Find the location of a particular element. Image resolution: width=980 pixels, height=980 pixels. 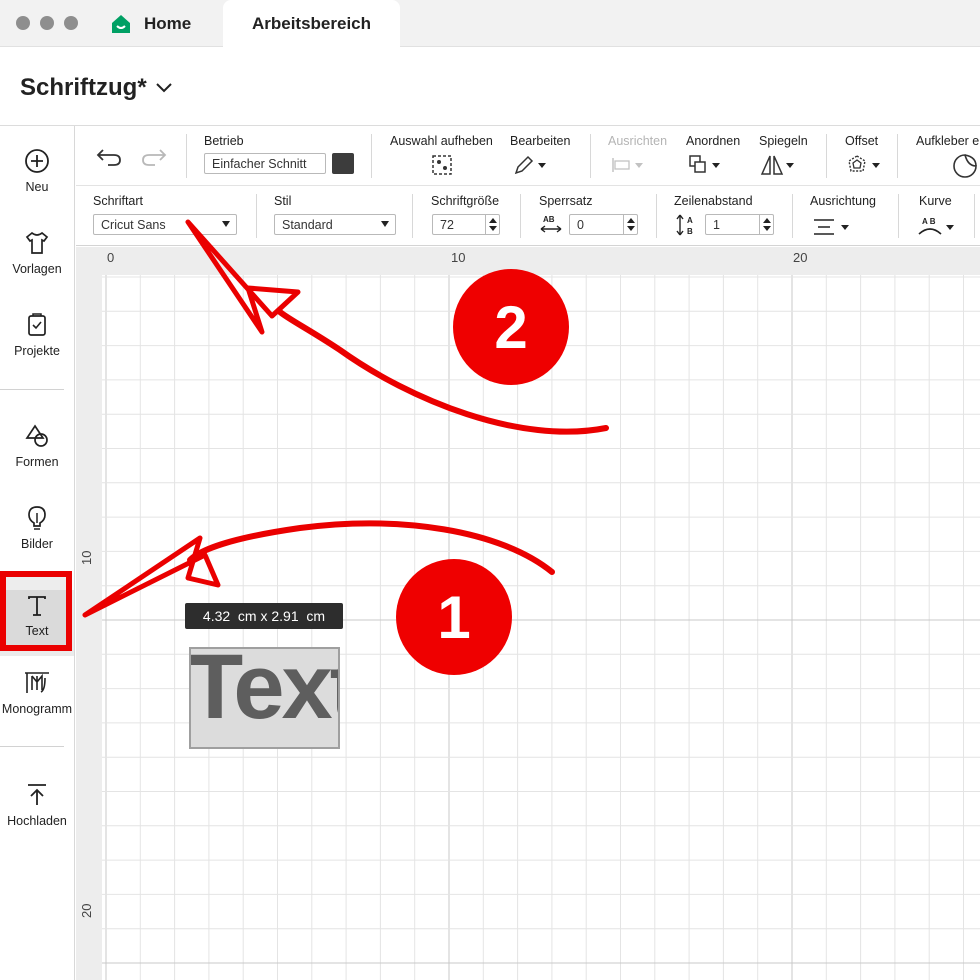

mirror-icon is located at coordinates (778, 165).